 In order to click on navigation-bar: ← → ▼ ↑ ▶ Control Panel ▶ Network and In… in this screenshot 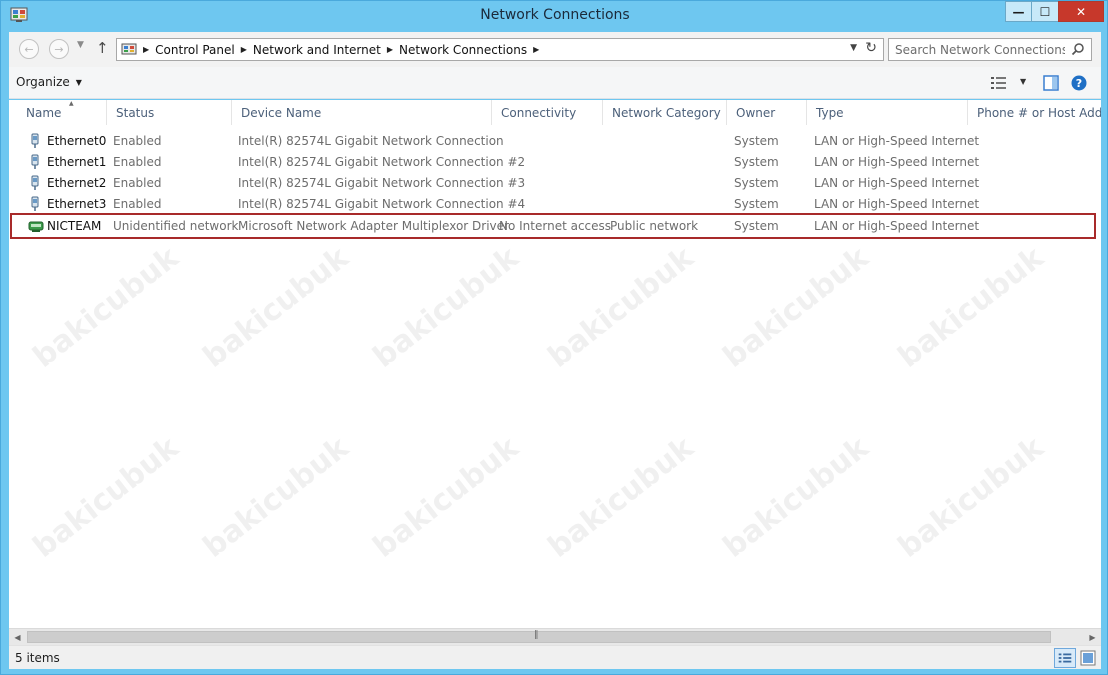, I will do `click(555, 49)`.